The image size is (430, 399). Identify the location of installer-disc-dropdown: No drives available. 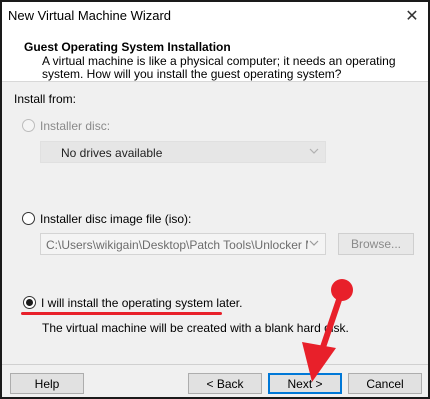
(183, 152).